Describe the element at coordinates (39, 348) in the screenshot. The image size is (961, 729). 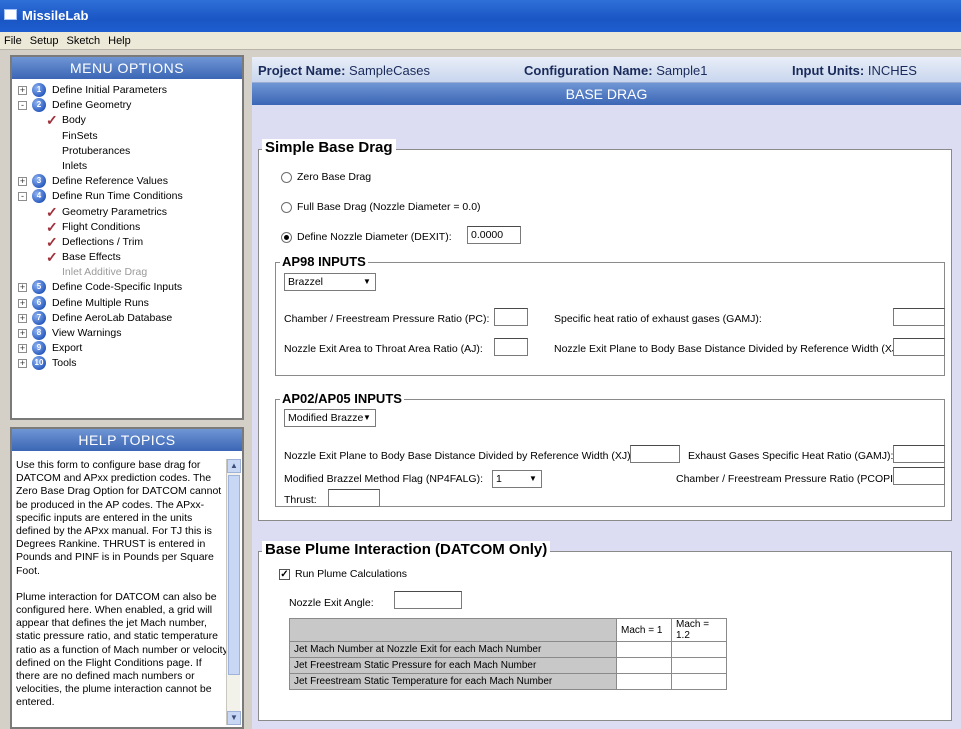
I see `step-number-icon: 9` at that location.